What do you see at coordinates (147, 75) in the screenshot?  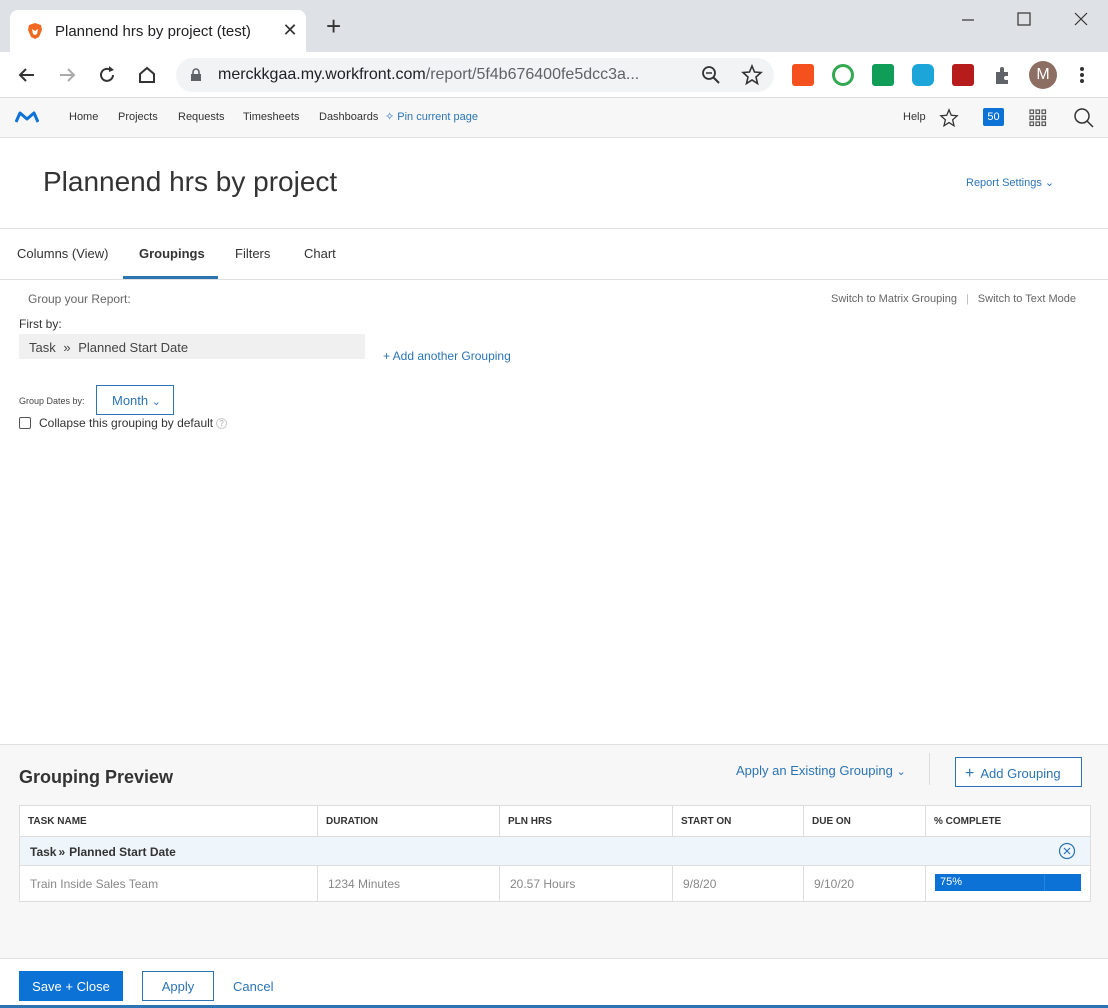 I see `home-icon` at bounding box center [147, 75].